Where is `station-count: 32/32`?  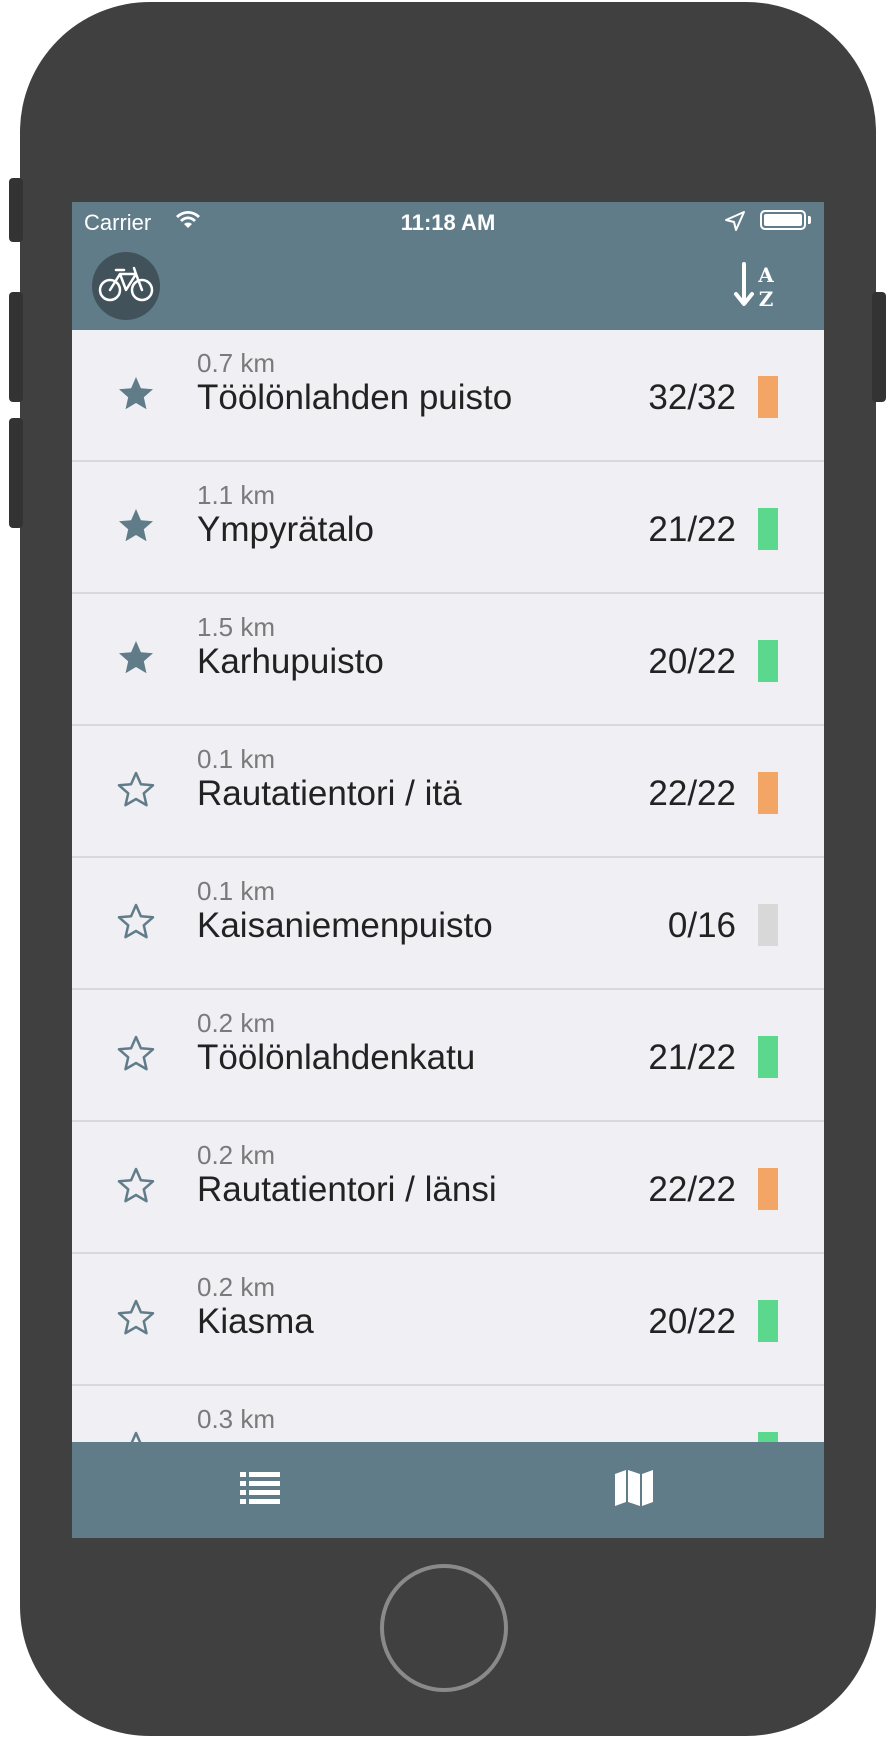
station-count: 32/32 is located at coordinates (692, 397).